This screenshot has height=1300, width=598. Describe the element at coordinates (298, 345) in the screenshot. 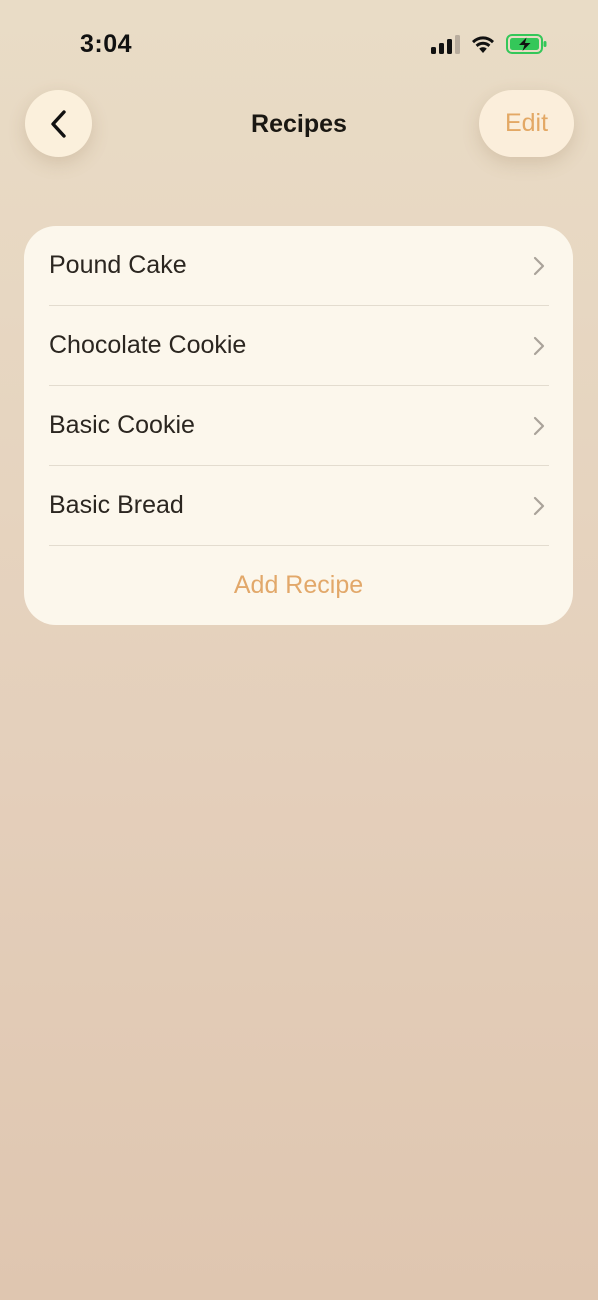

I see `list-item-chocolate-cookie: Chocolate Cookie` at that location.